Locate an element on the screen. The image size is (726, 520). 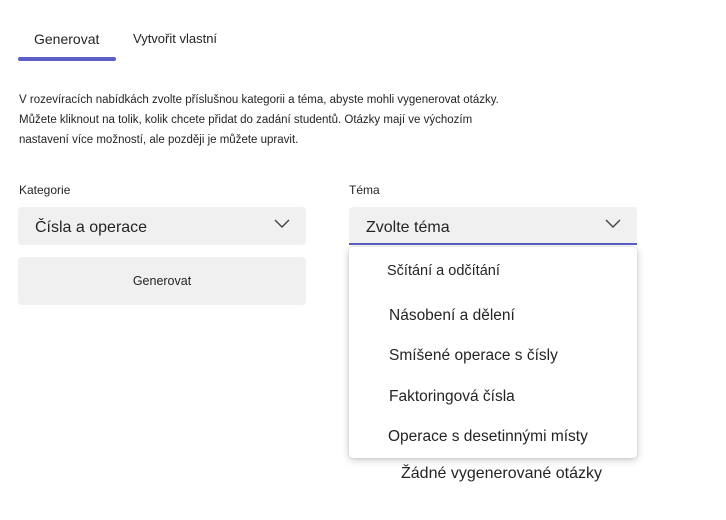
selected-tab-indicator is located at coordinates (67, 59).